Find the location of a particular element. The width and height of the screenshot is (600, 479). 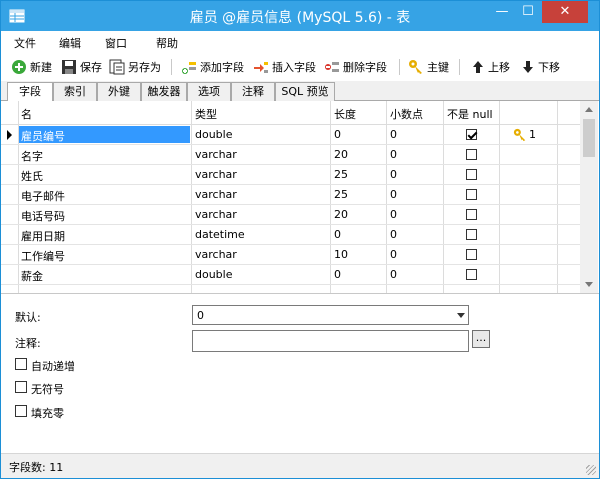

tab-triggers: 触发器 is located at coordinates (164, 91).